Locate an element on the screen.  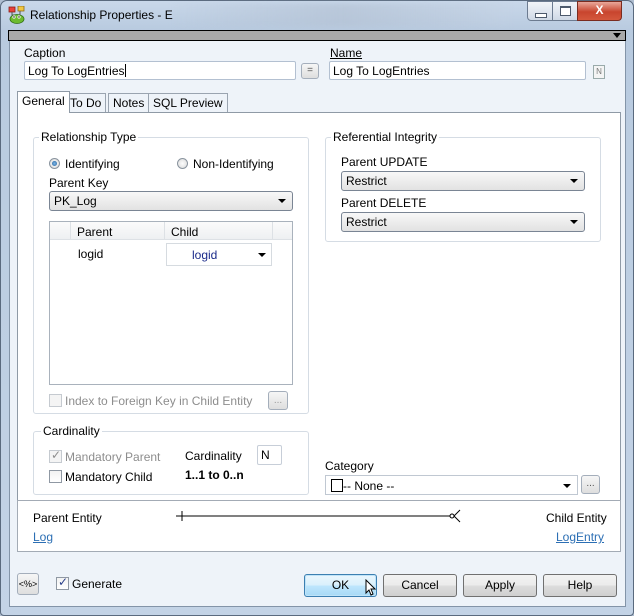
macro-button: <%> is located at coordinates (28, 584).